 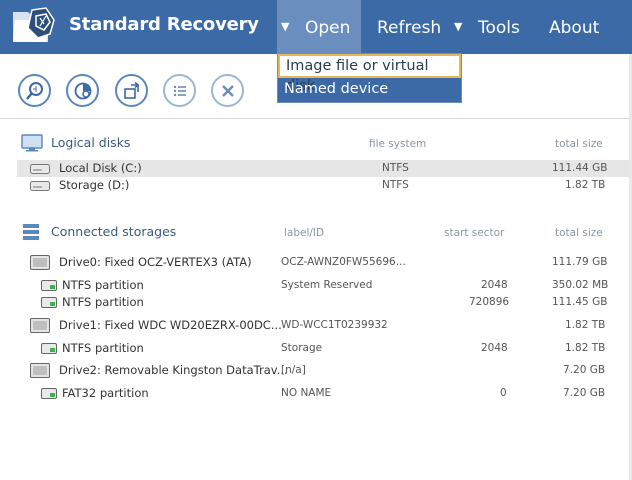 I want to click on open-dropdown-menu: Image file or virtual disk Named device, so click(x=369, y=78).